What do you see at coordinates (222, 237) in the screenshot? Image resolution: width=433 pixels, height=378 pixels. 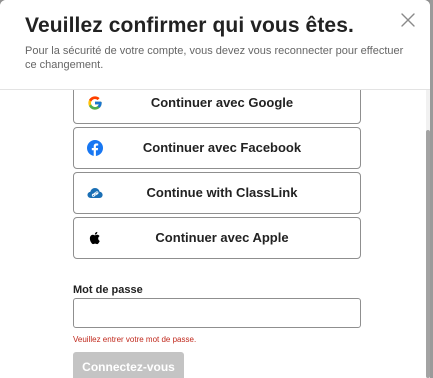 I see `provider-label-apple: Continuer avec Apple` at bounding box center [222, 237].